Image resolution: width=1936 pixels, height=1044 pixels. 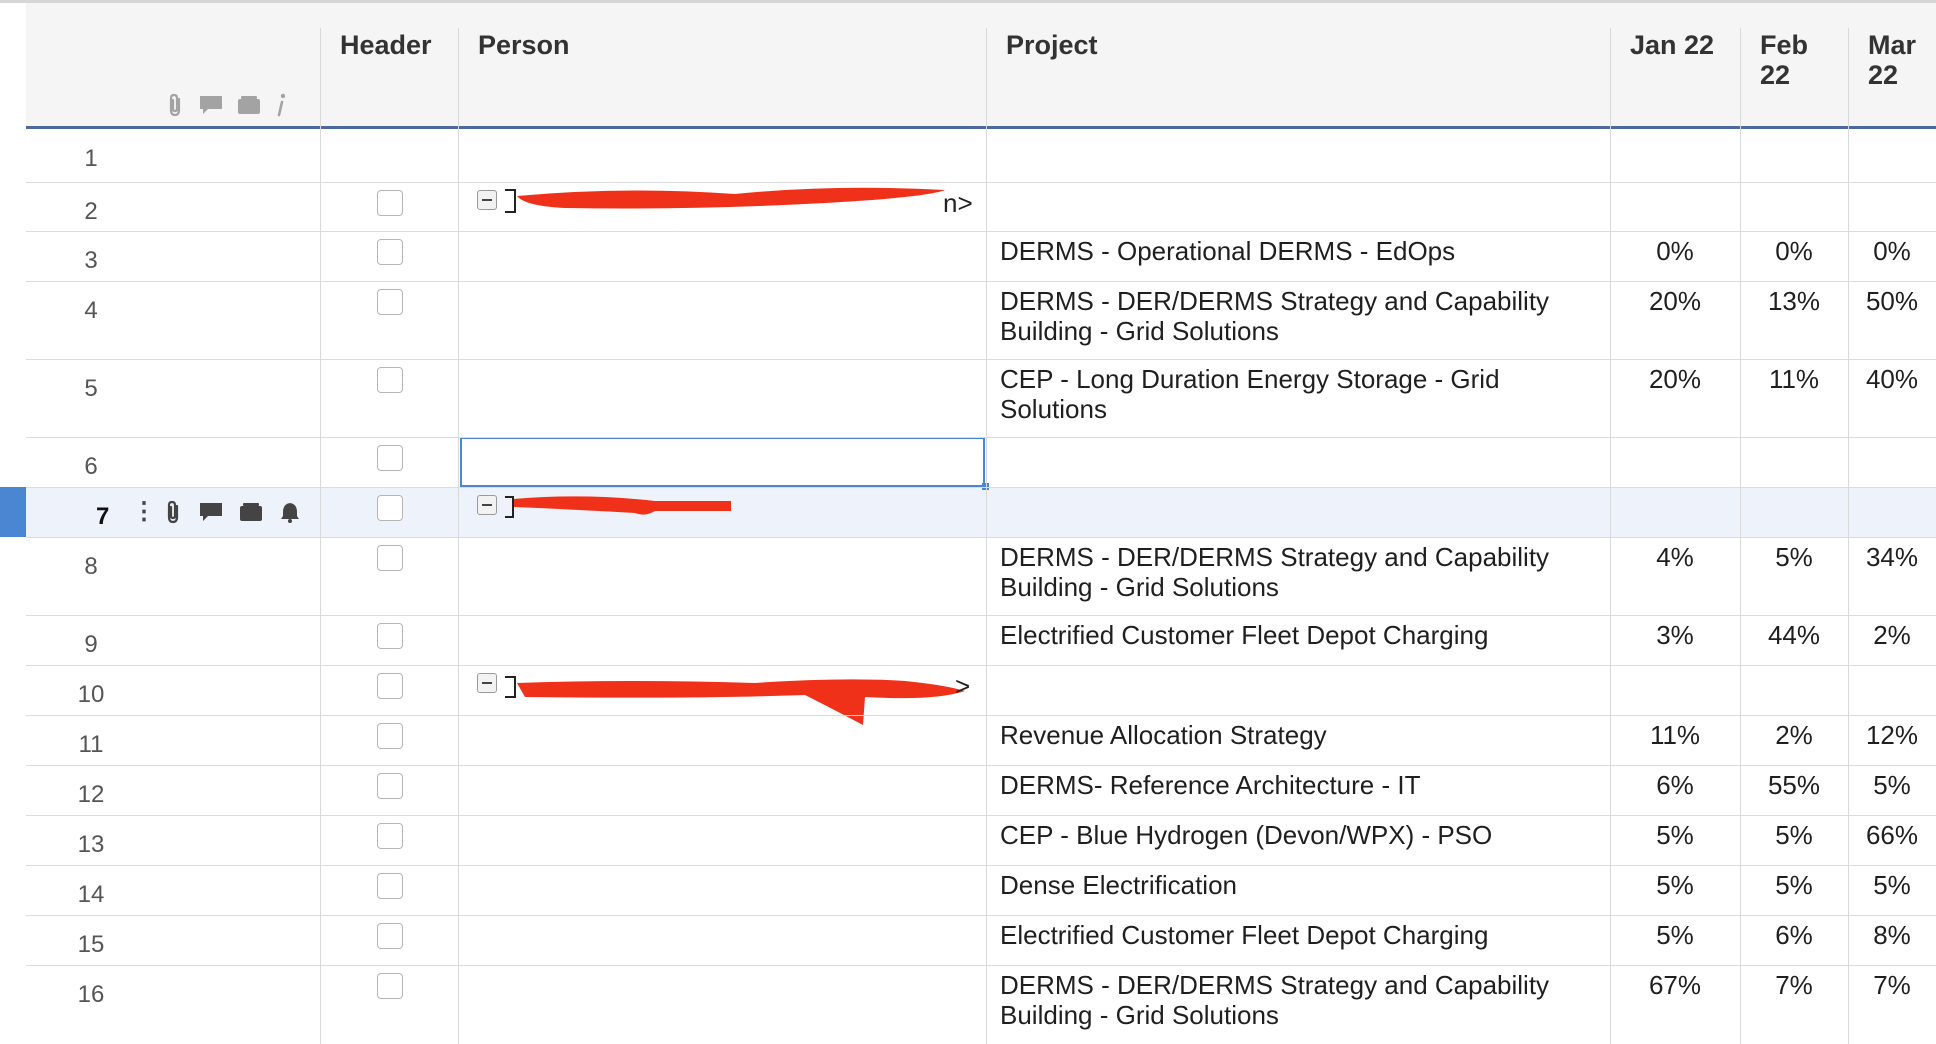 What do you see at coordinates (1892, 935) in the screenshot?
I see `allocation-cell-mar: 8%` at bounding box center [1892, 935].